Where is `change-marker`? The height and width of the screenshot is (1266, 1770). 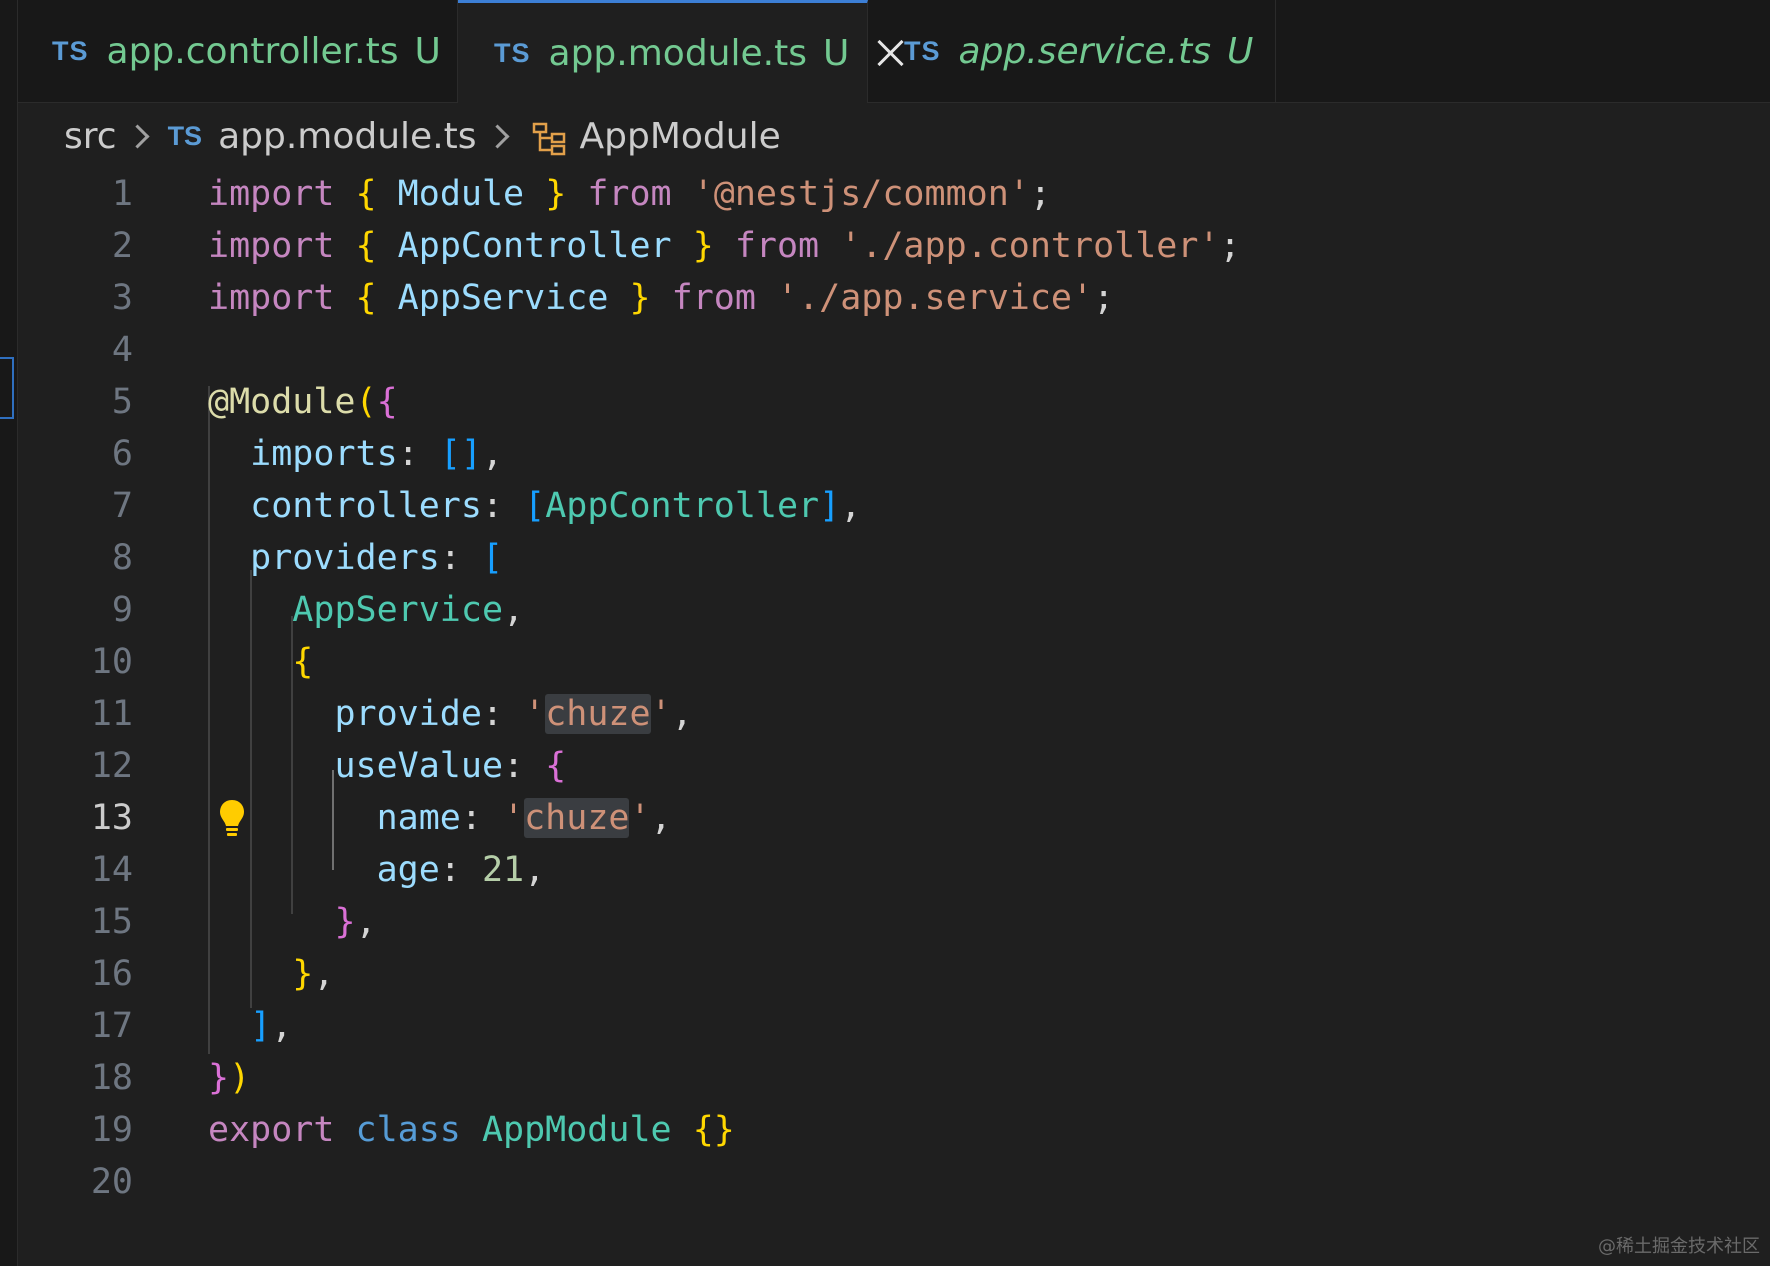
change-marker is located at coordinates (7, 388).